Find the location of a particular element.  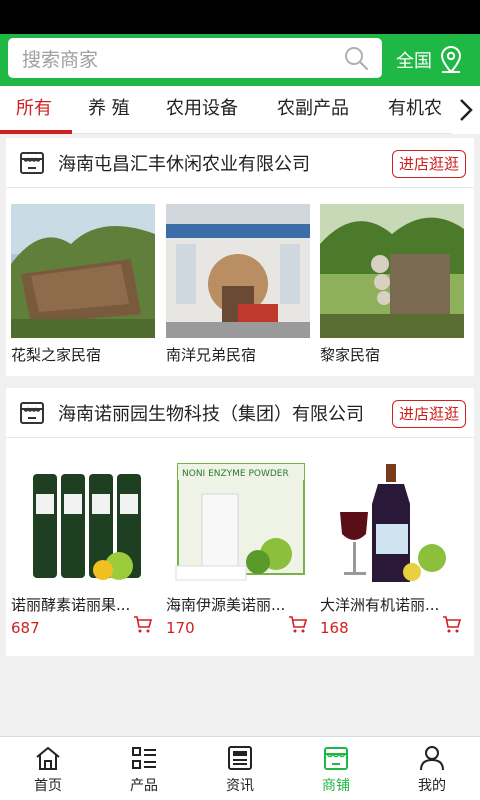

nav-label: 产品 is located at coordinates (144, 786).